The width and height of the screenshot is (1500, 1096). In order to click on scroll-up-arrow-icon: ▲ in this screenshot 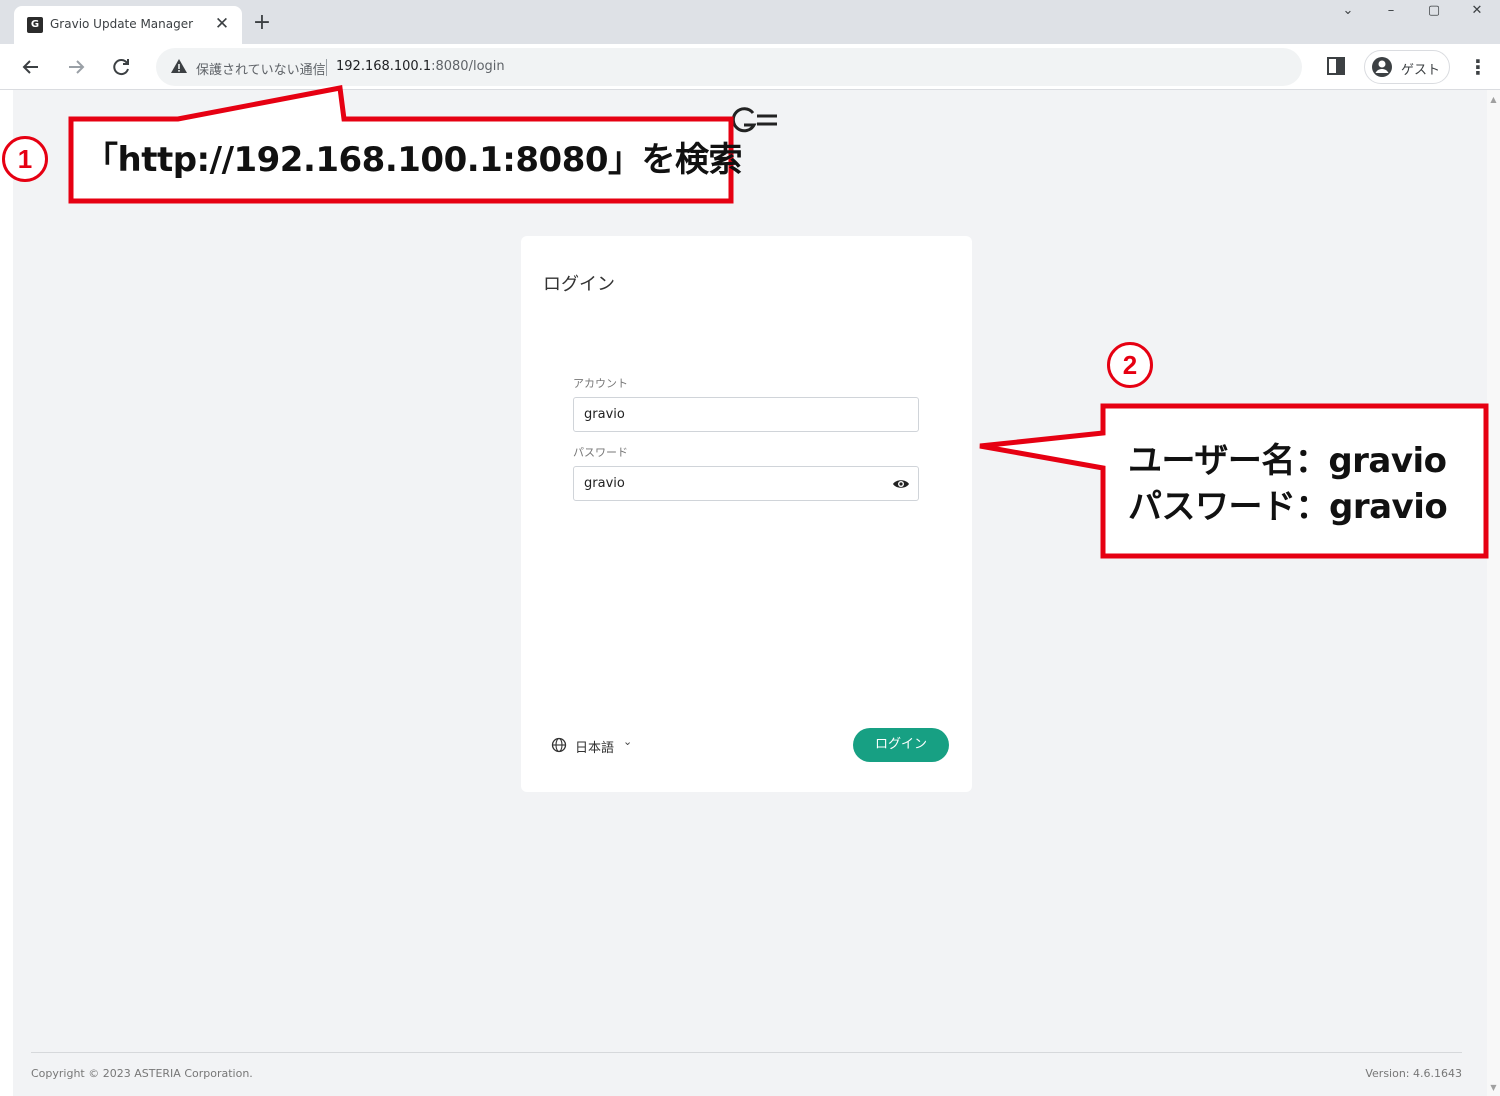, I will do `click(1493, 99)`.